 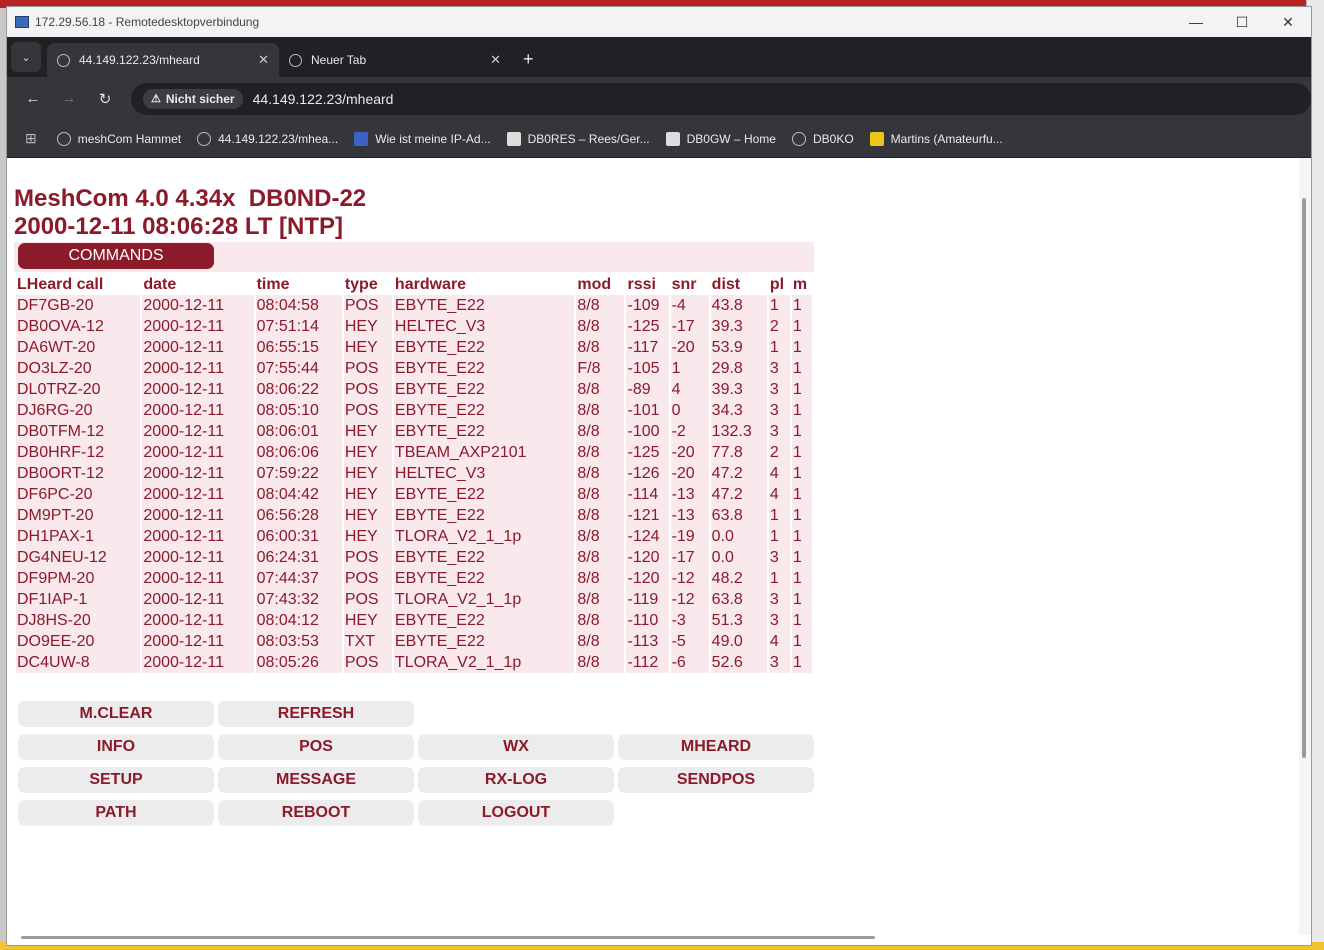 I want to click on mclear-button: M.CLEAR, so click(x=116, y=714).